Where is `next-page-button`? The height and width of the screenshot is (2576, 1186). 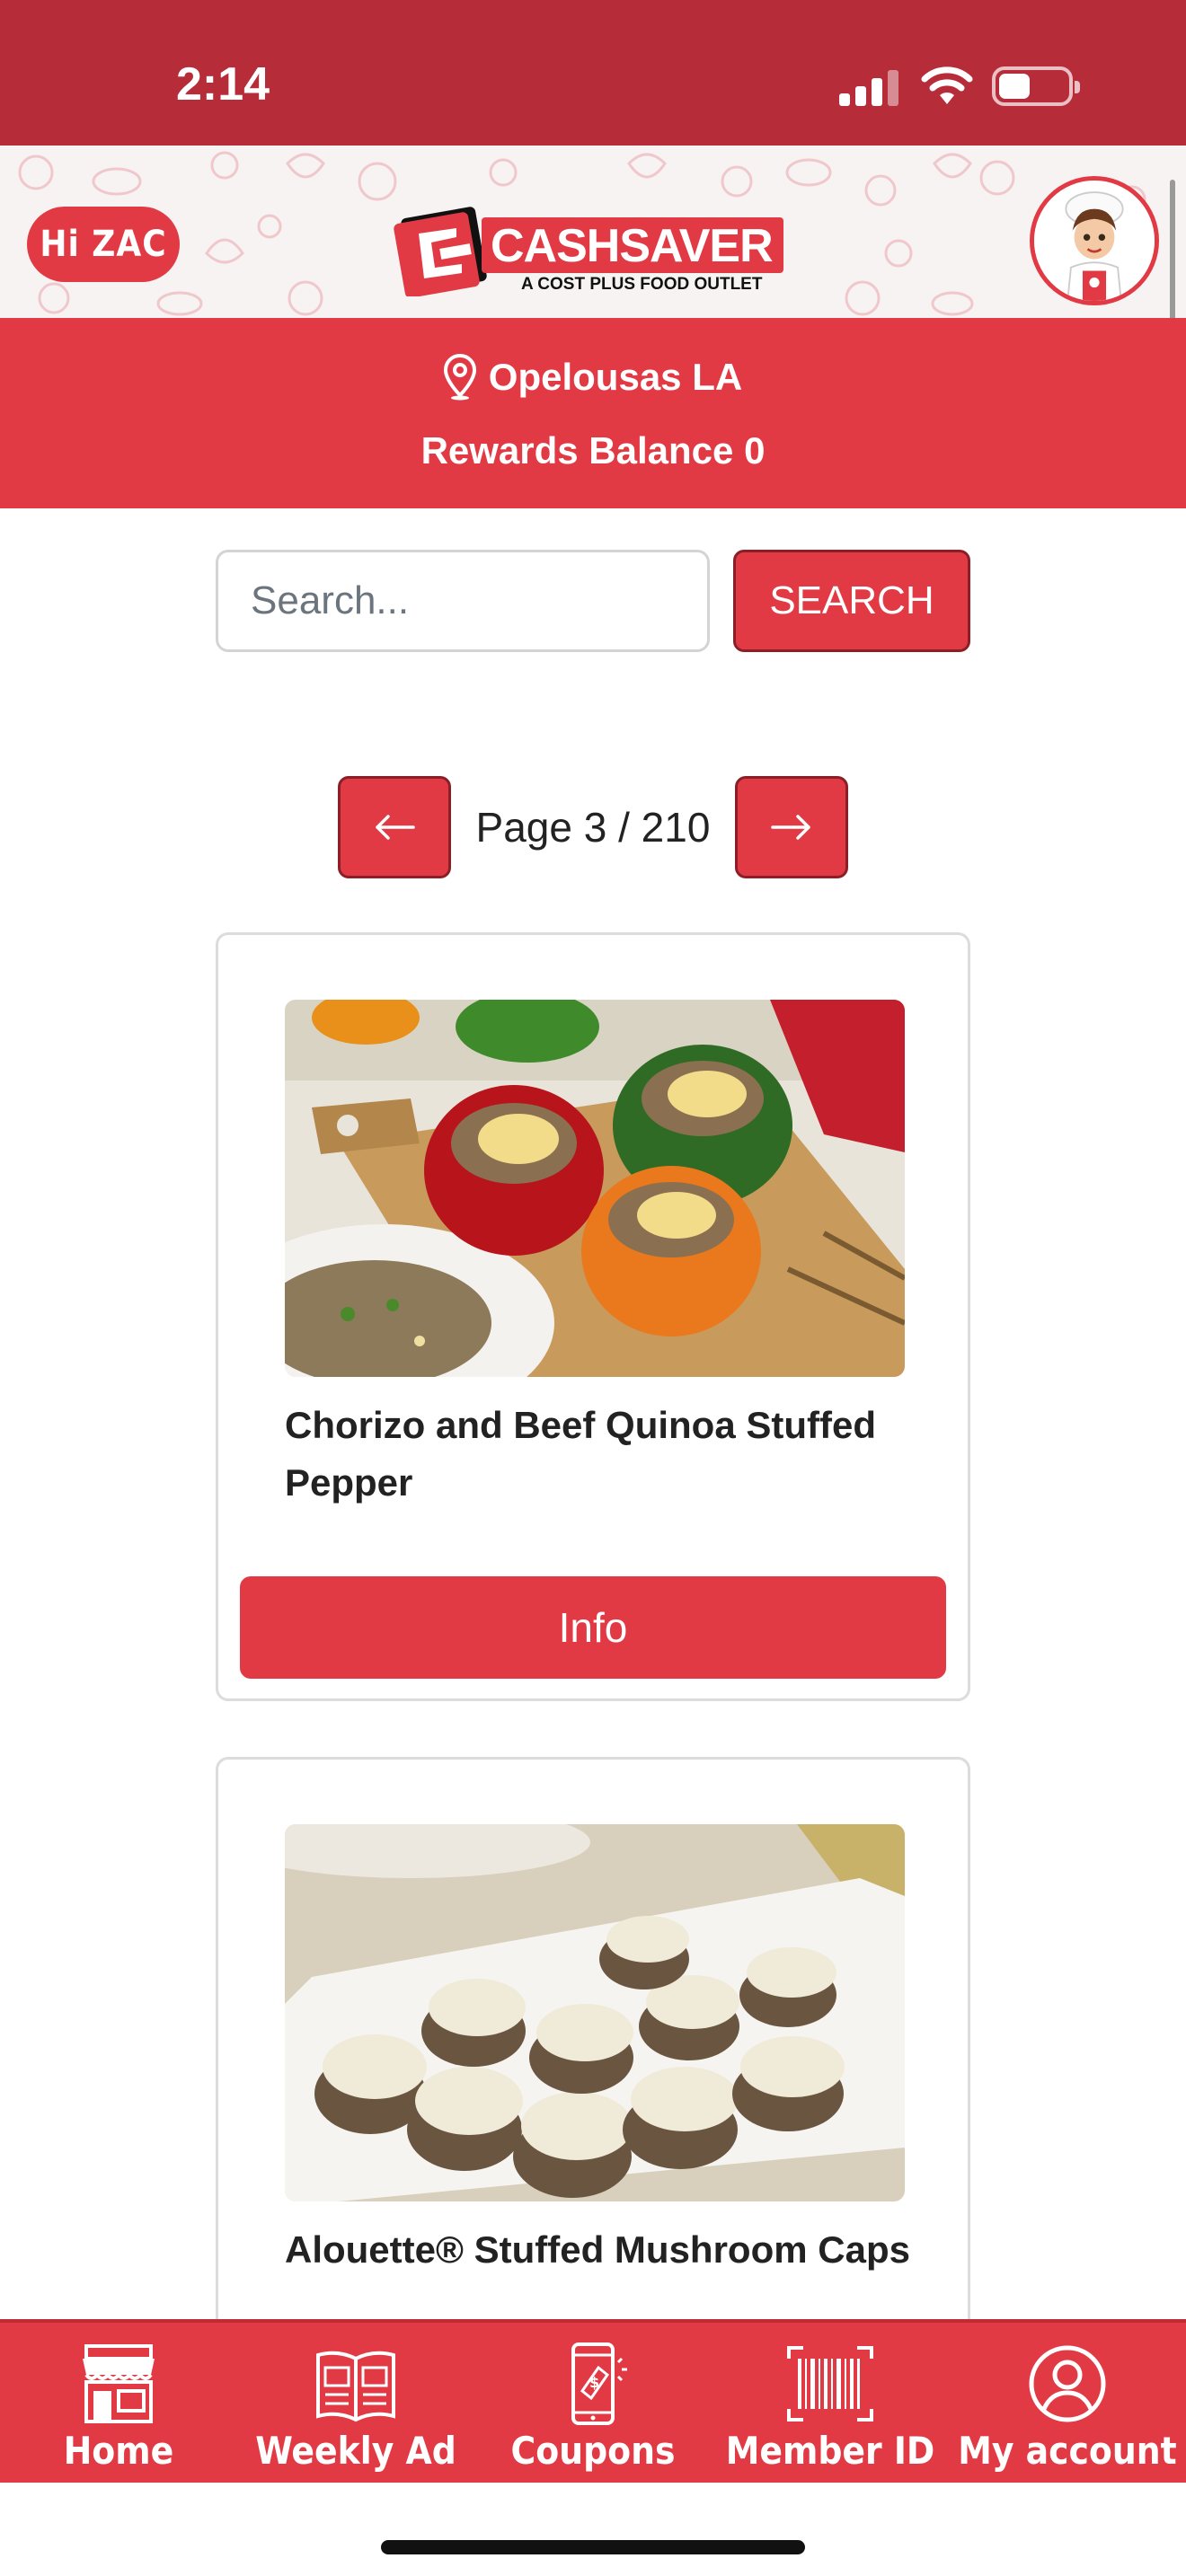 next-page-button is located at coordinates (791, 827).